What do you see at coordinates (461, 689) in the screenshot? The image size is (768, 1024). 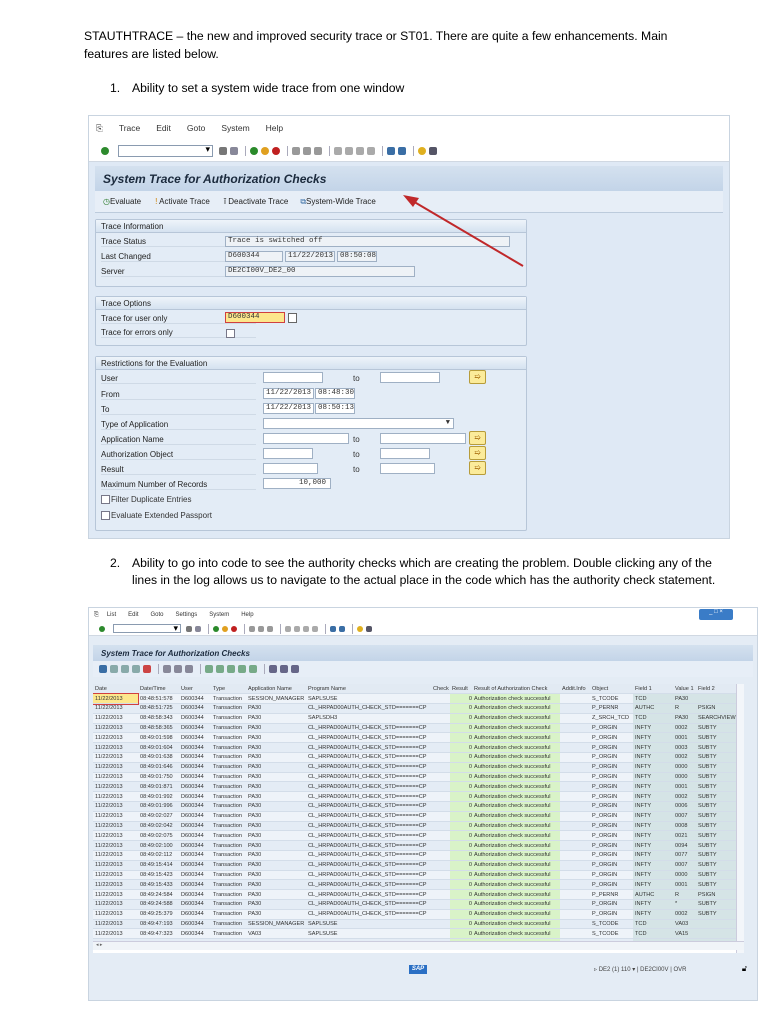 I see `column-header: Result` at bounding box center [461, 689].